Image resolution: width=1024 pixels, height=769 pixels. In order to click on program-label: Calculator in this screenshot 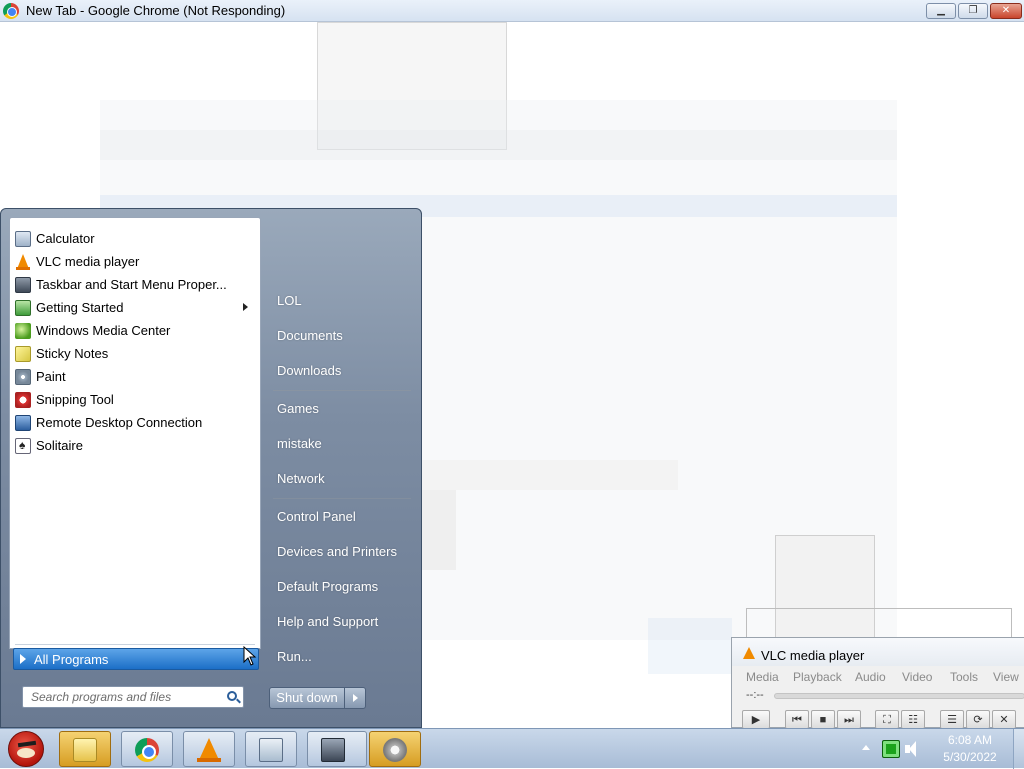, I will do `click(65, 238)`.